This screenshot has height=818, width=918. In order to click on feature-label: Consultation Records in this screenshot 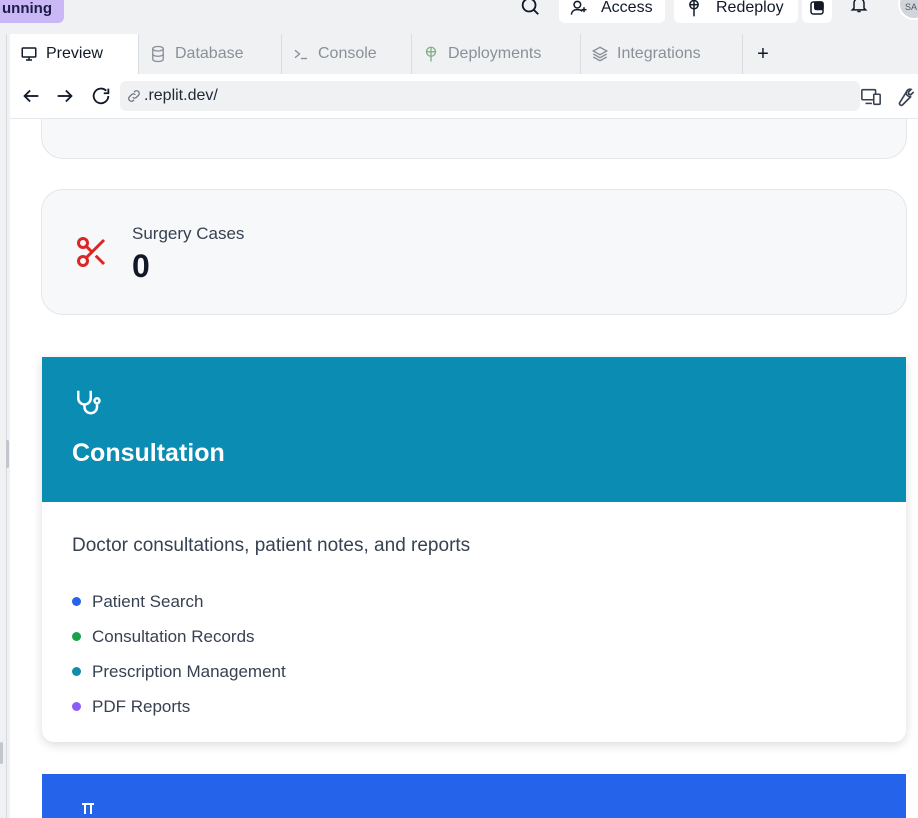, I will do `click(173, 636)`.